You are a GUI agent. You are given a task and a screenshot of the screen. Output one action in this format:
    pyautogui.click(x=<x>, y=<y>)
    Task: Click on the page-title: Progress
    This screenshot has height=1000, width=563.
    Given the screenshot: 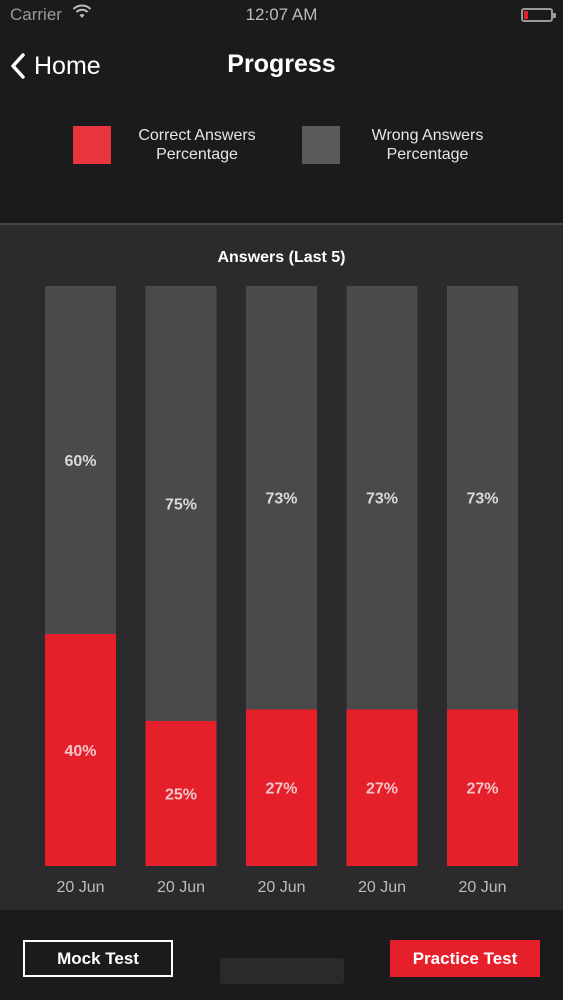 What is the action you would take?
    pyautogui.click(x=281, y=64)
    